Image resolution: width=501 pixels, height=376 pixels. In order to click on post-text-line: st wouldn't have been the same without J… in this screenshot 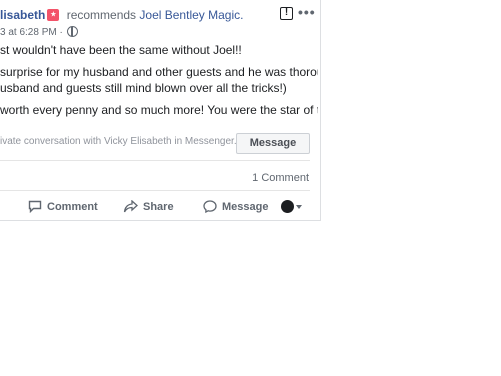, I will do `click(121, 50)`.